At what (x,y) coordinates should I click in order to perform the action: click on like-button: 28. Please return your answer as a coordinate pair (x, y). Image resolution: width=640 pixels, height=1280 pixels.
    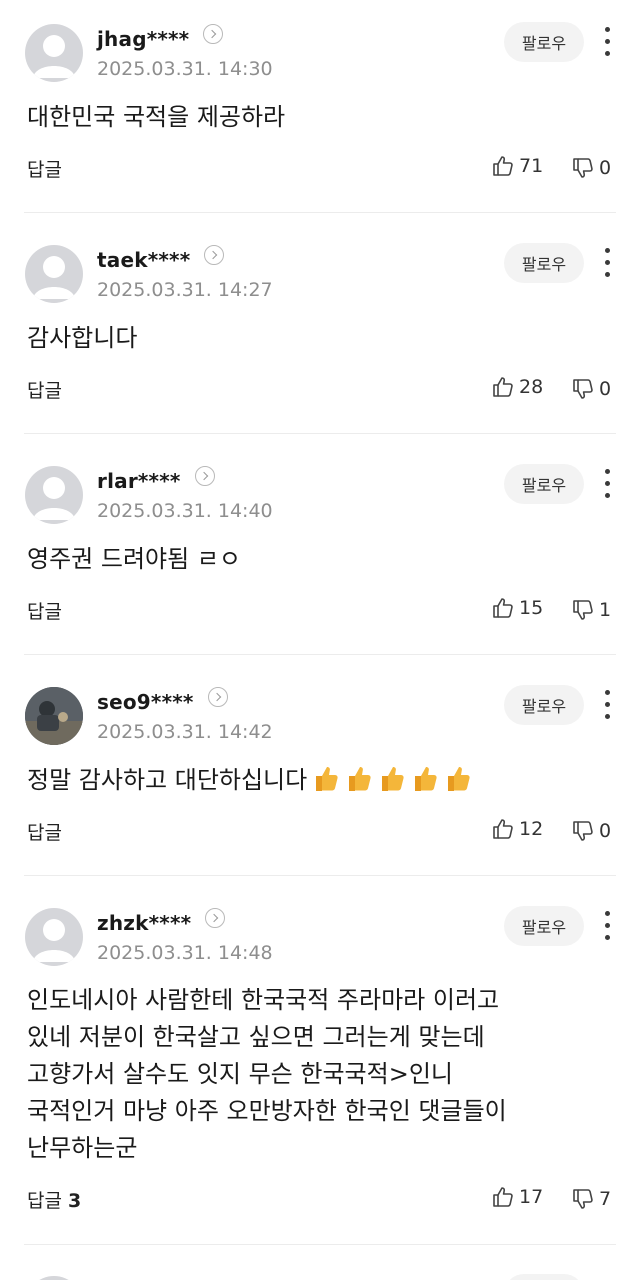
    Looking at the image, I should click on (517, 387).